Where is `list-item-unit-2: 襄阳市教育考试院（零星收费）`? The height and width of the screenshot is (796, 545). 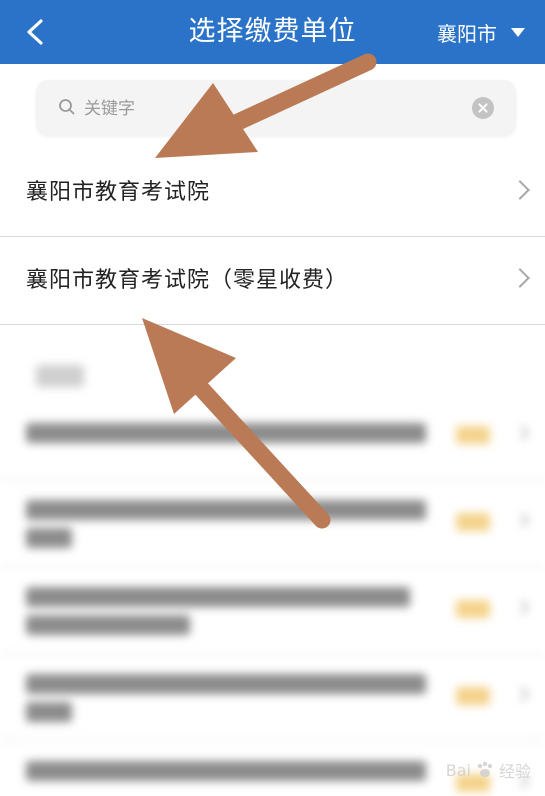 list-item-unit-2: 襄阳市教育考试院（零星收费） is located at coordinates (272, 281).